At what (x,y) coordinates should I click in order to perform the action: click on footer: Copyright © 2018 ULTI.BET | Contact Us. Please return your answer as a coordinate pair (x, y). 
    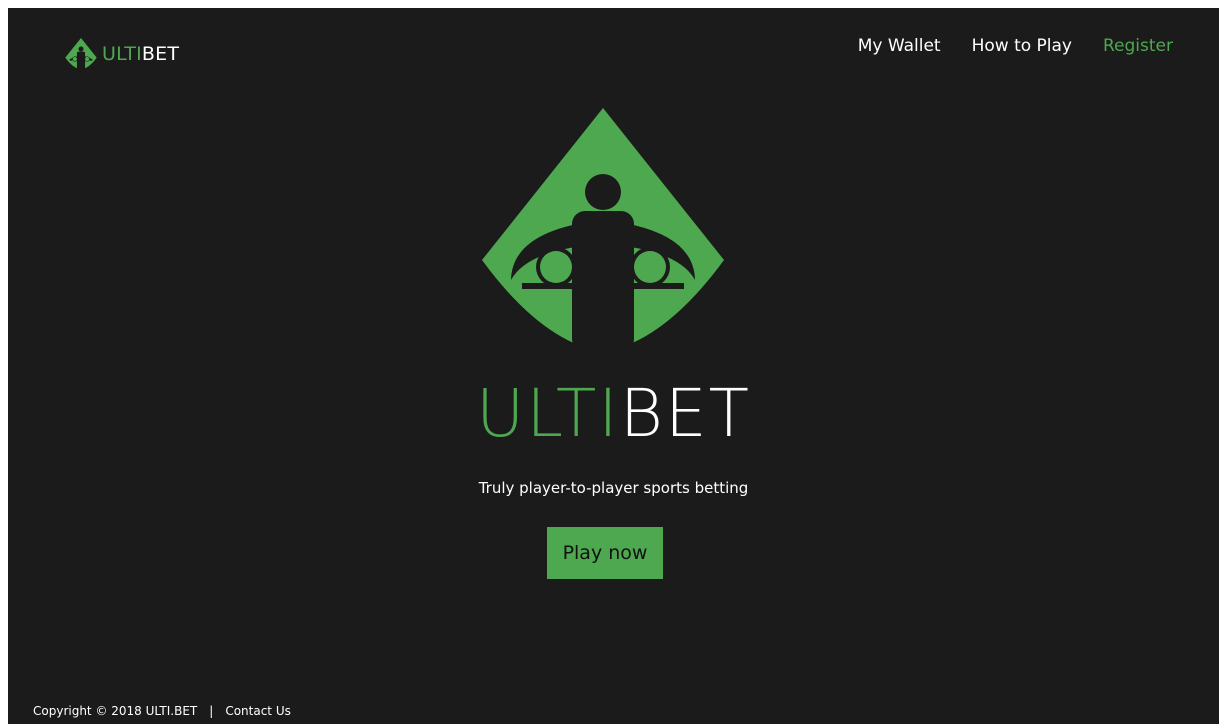
    Looking at the image, I should click on (162, 711).